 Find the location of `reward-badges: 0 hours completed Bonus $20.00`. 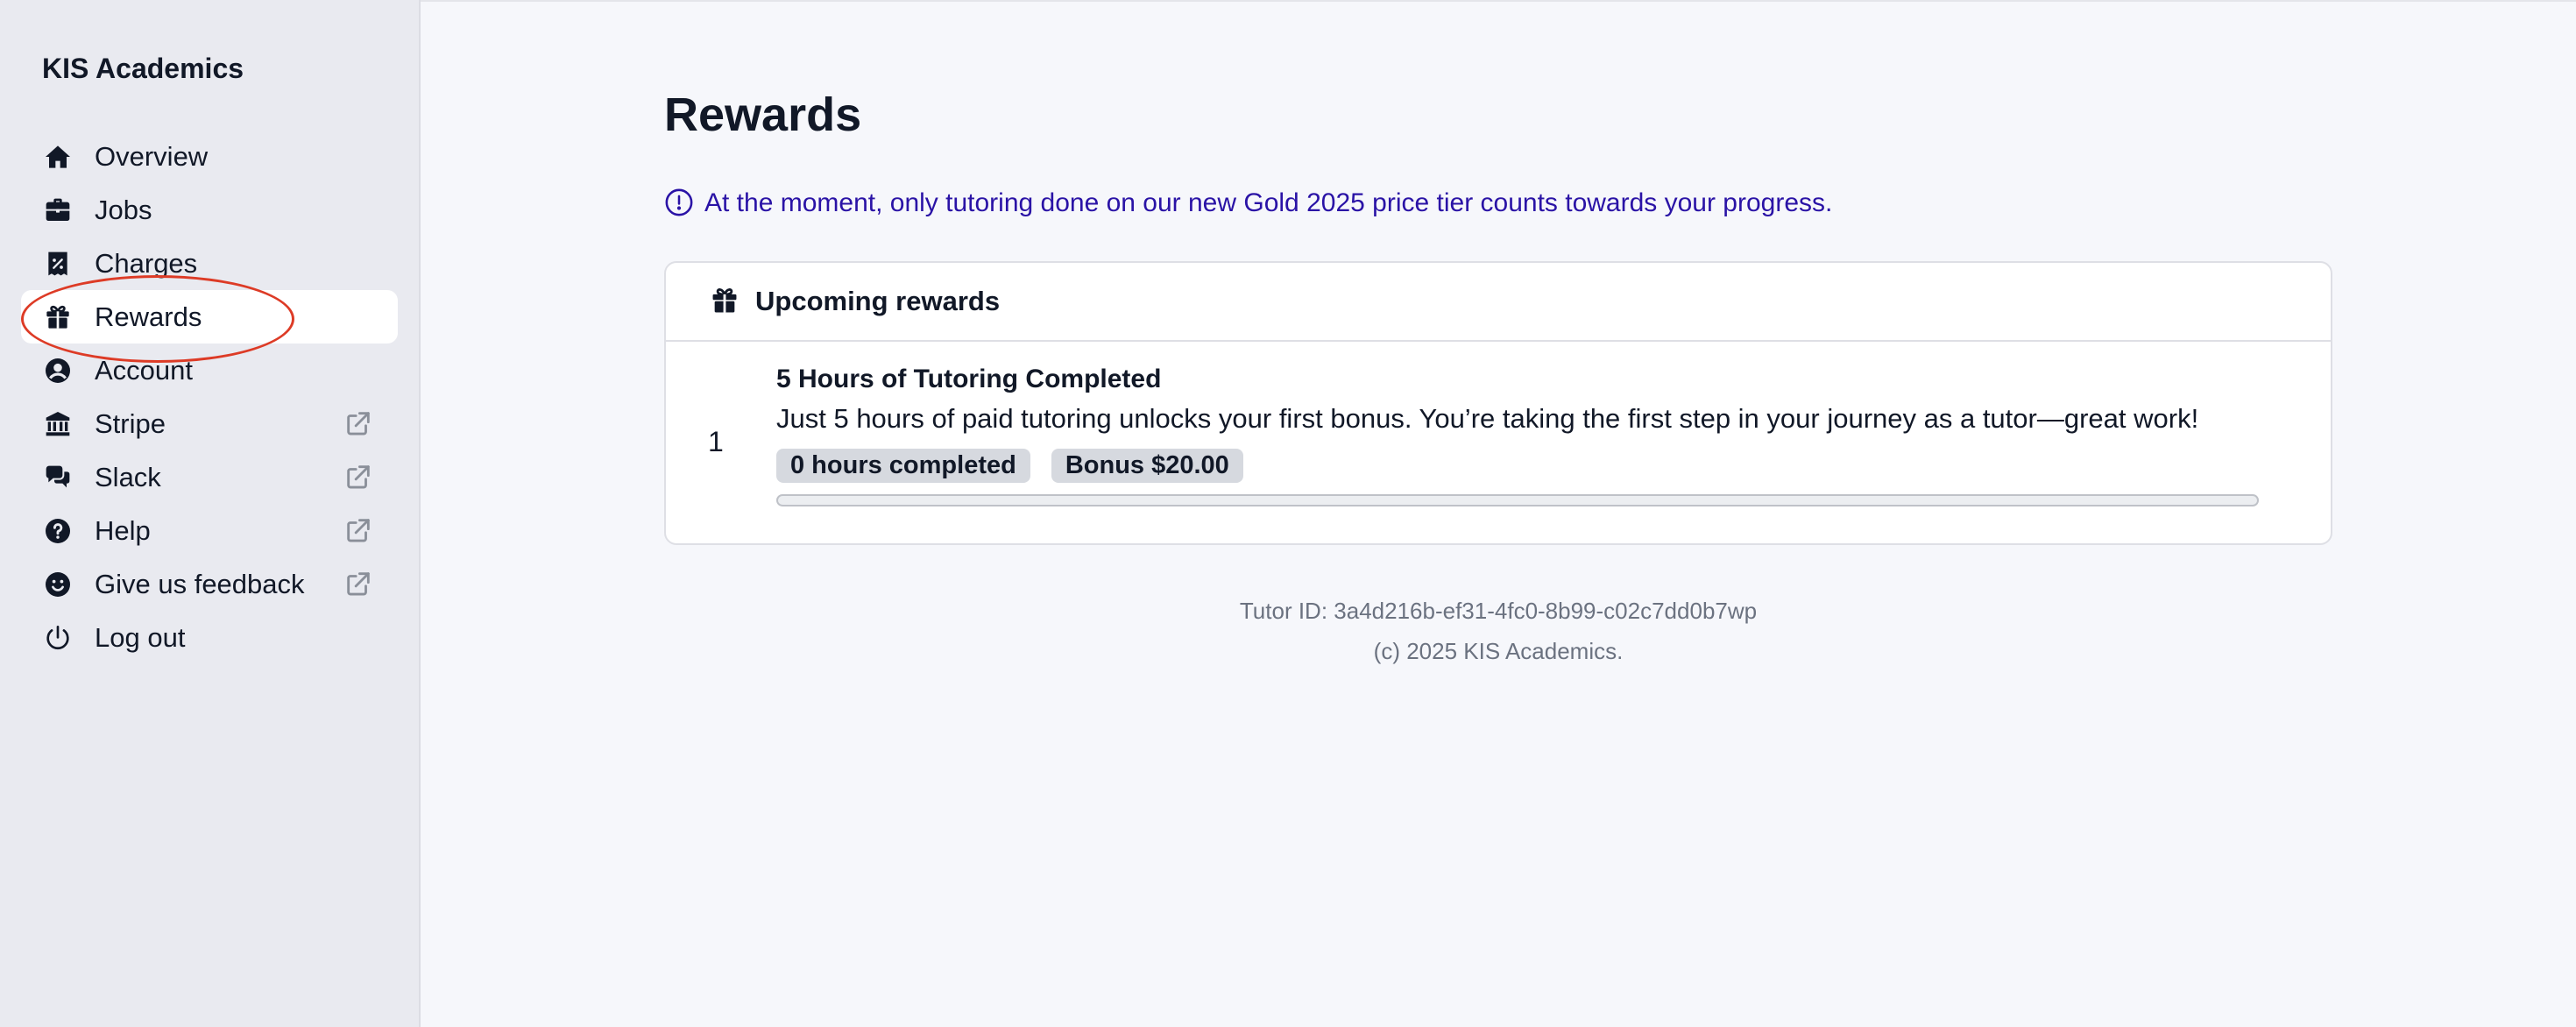

reward-badges: 0 hours completed Bonus $20.00 is located at coordinates (1009, 466).